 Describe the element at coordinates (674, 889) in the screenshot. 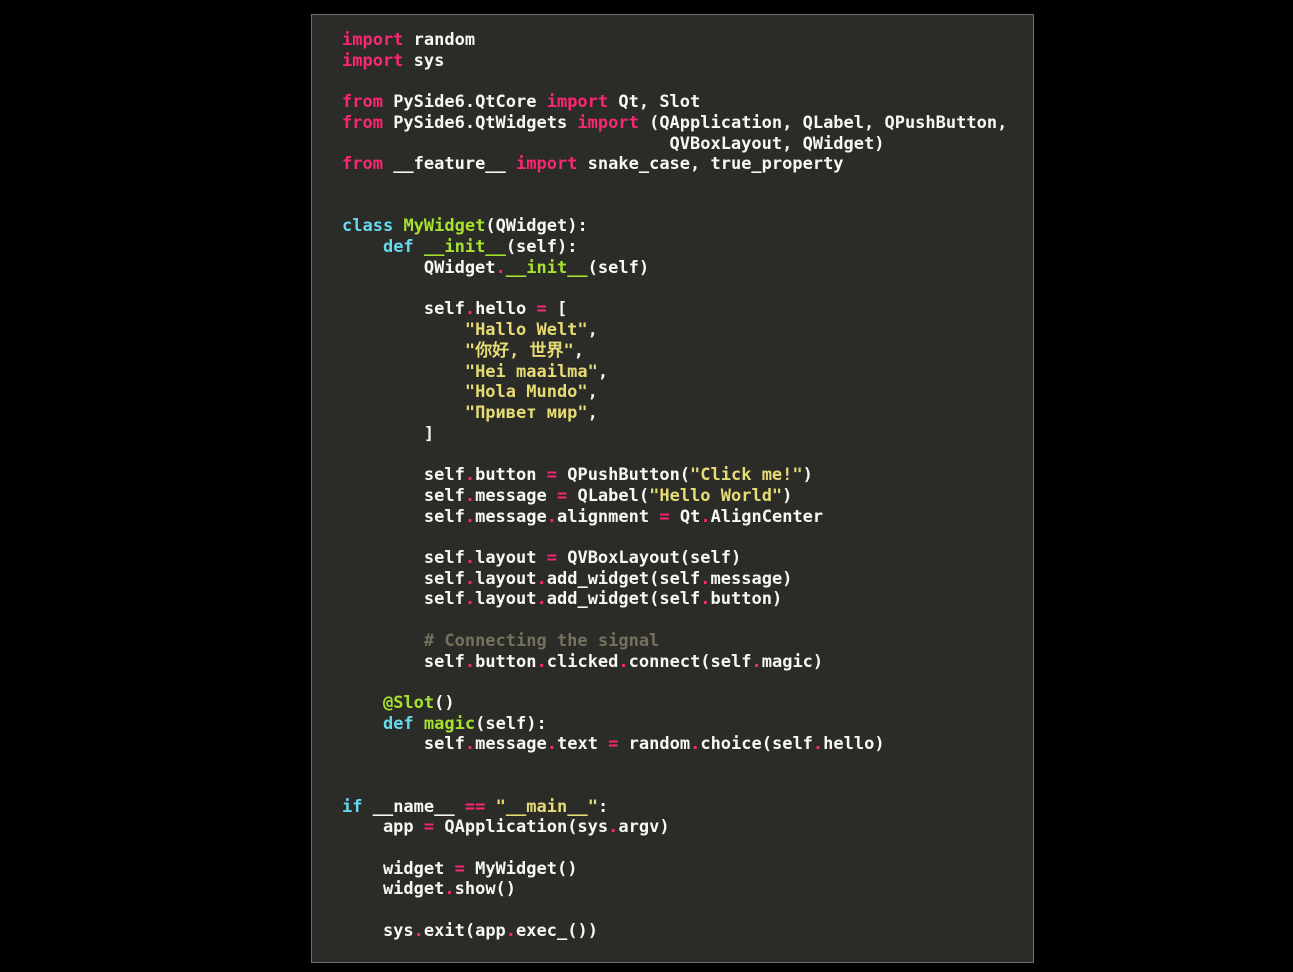

I see `code-line: widget.show()` at that location.